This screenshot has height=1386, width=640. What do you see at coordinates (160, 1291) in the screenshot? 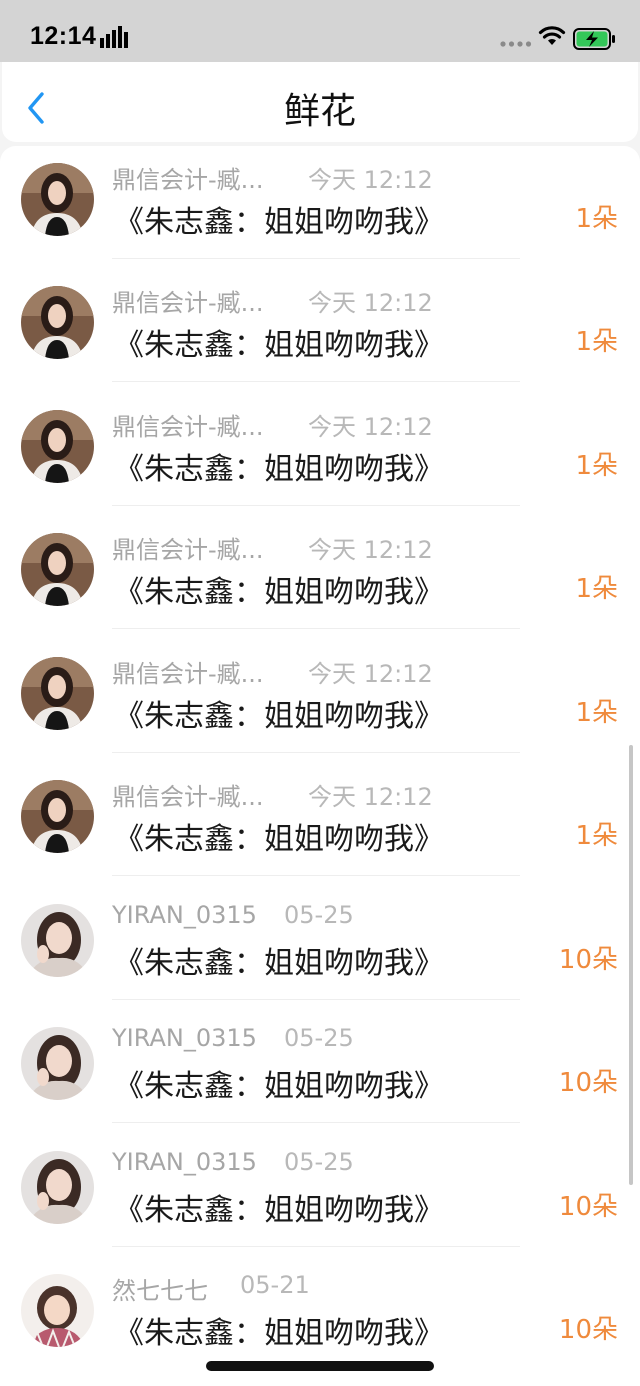
I see `sender-name: 然七七七` at bounding box center [160, 1291].